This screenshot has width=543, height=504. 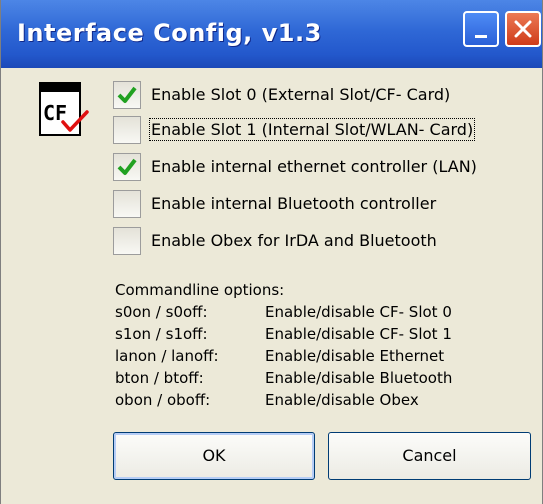 I want to click on commandline-description: Enable/disable CF- Slot 0, so click(x=358, y=312).